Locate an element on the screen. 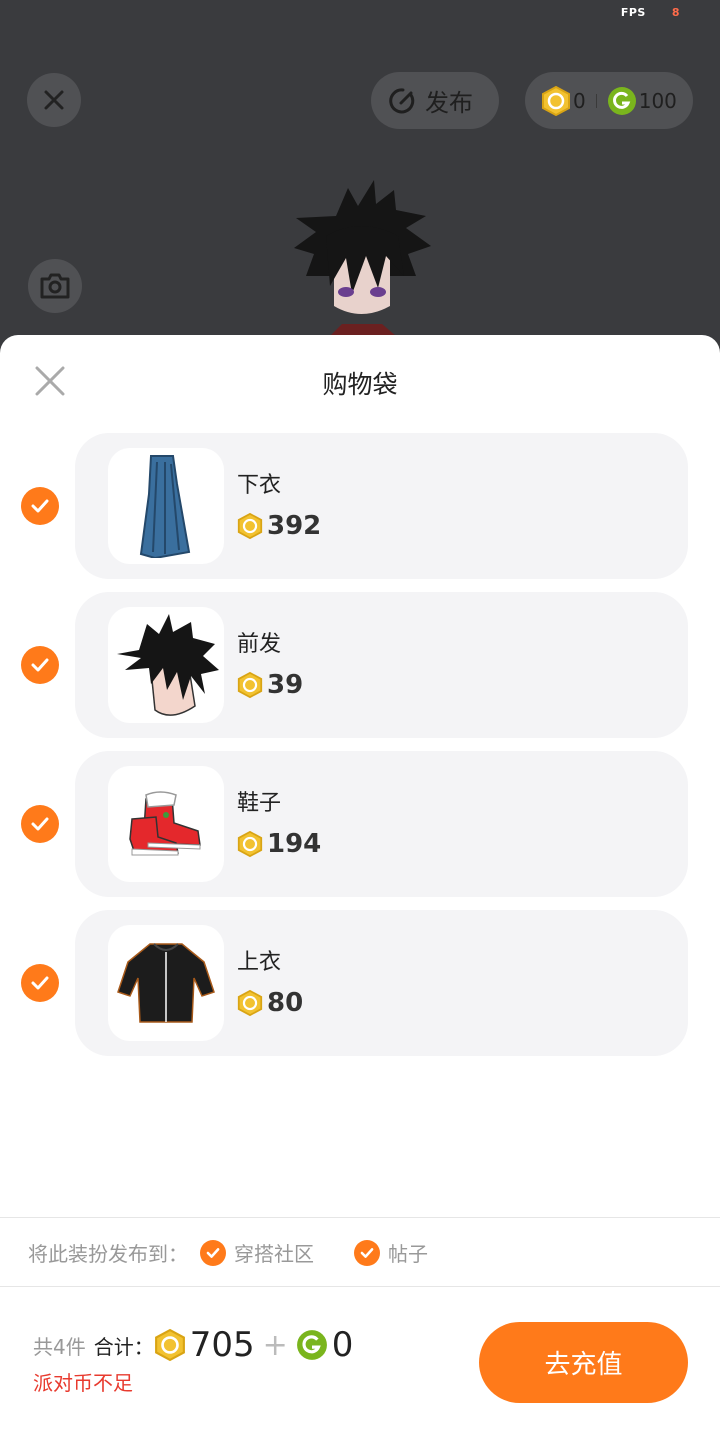 Image resolution: width=720 pixels, height=1440 pixels. fps-counter: FPS 8 is located at coordinates (650, 12).